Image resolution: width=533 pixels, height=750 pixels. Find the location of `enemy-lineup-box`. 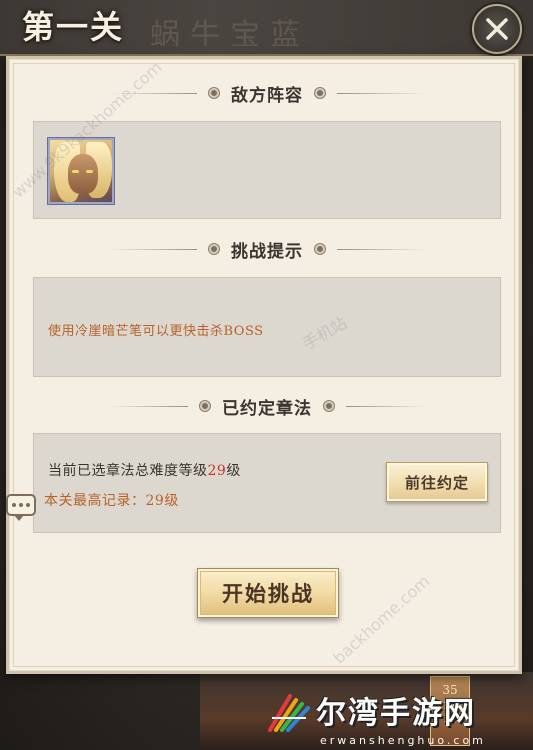

enemy-lineup-box is located at coordinates (267, 170).